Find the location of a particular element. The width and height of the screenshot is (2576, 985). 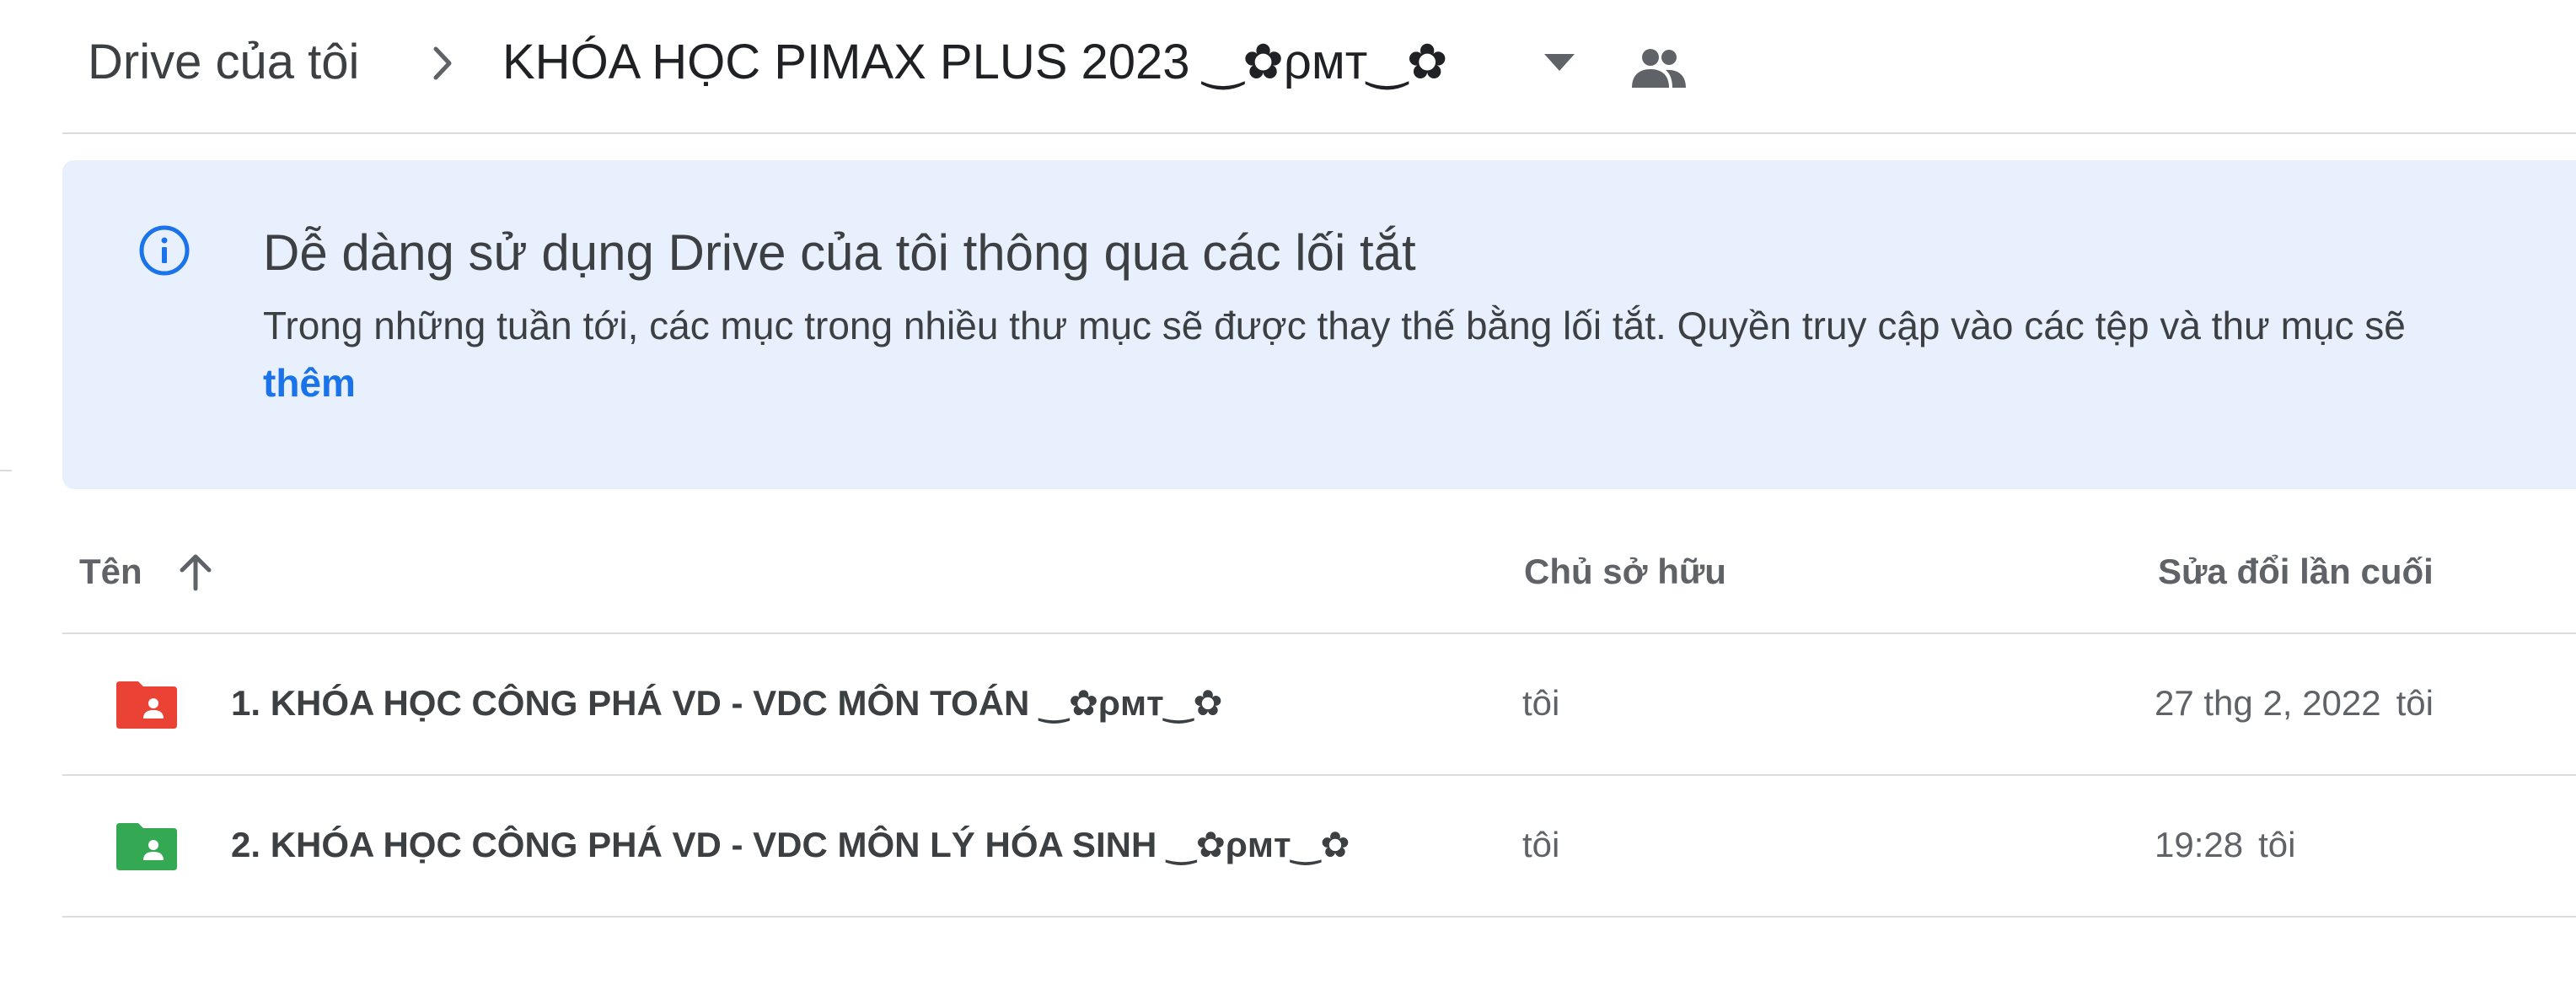

header-divider is located at coordinates (1319, 133).